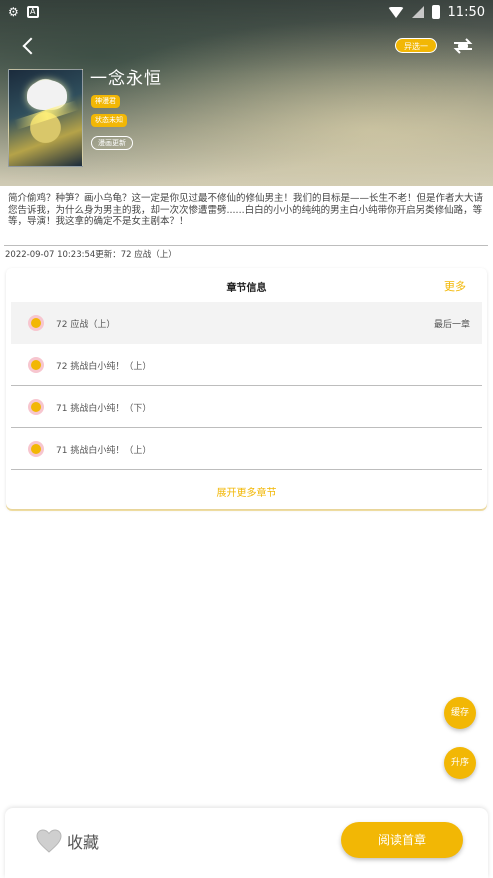 The width and height of the screenshot is (493, 878). Describe the element at coordinates (32, 12) in the screenshot. I see `a-icon: A` at that location.